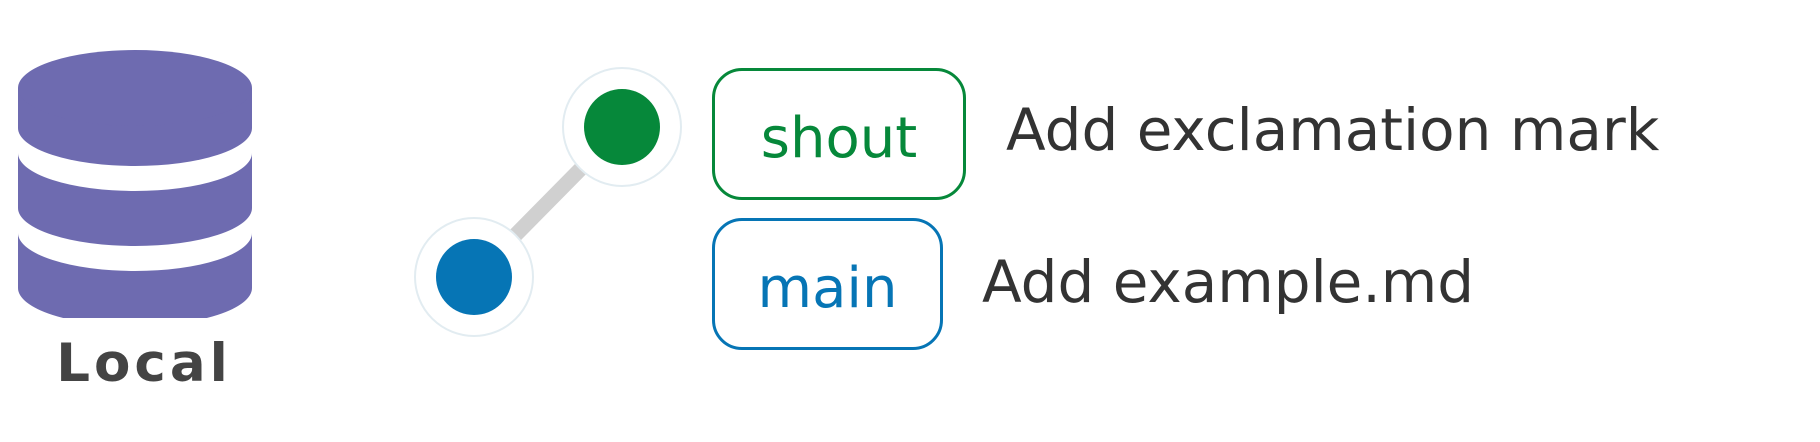 This screenshot has height=442, width=1820. Describe the element at coordinates (622, 127) in the screenshot. I see `commit-node-shout` at that location.